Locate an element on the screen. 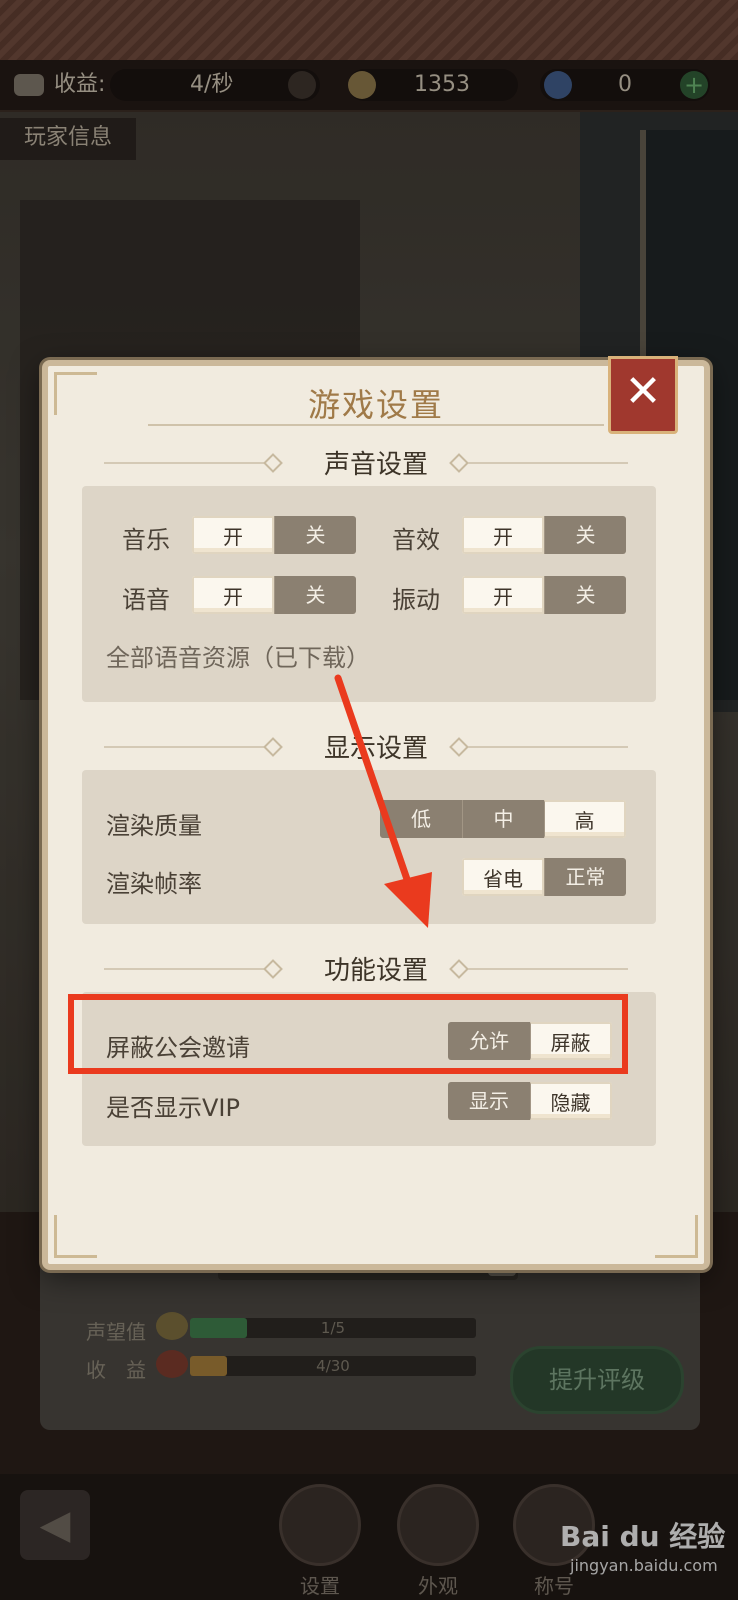 The width and height of the screenshot is (738, 1600). quality-medium-option: 中 is located at coordinates (503, 819).